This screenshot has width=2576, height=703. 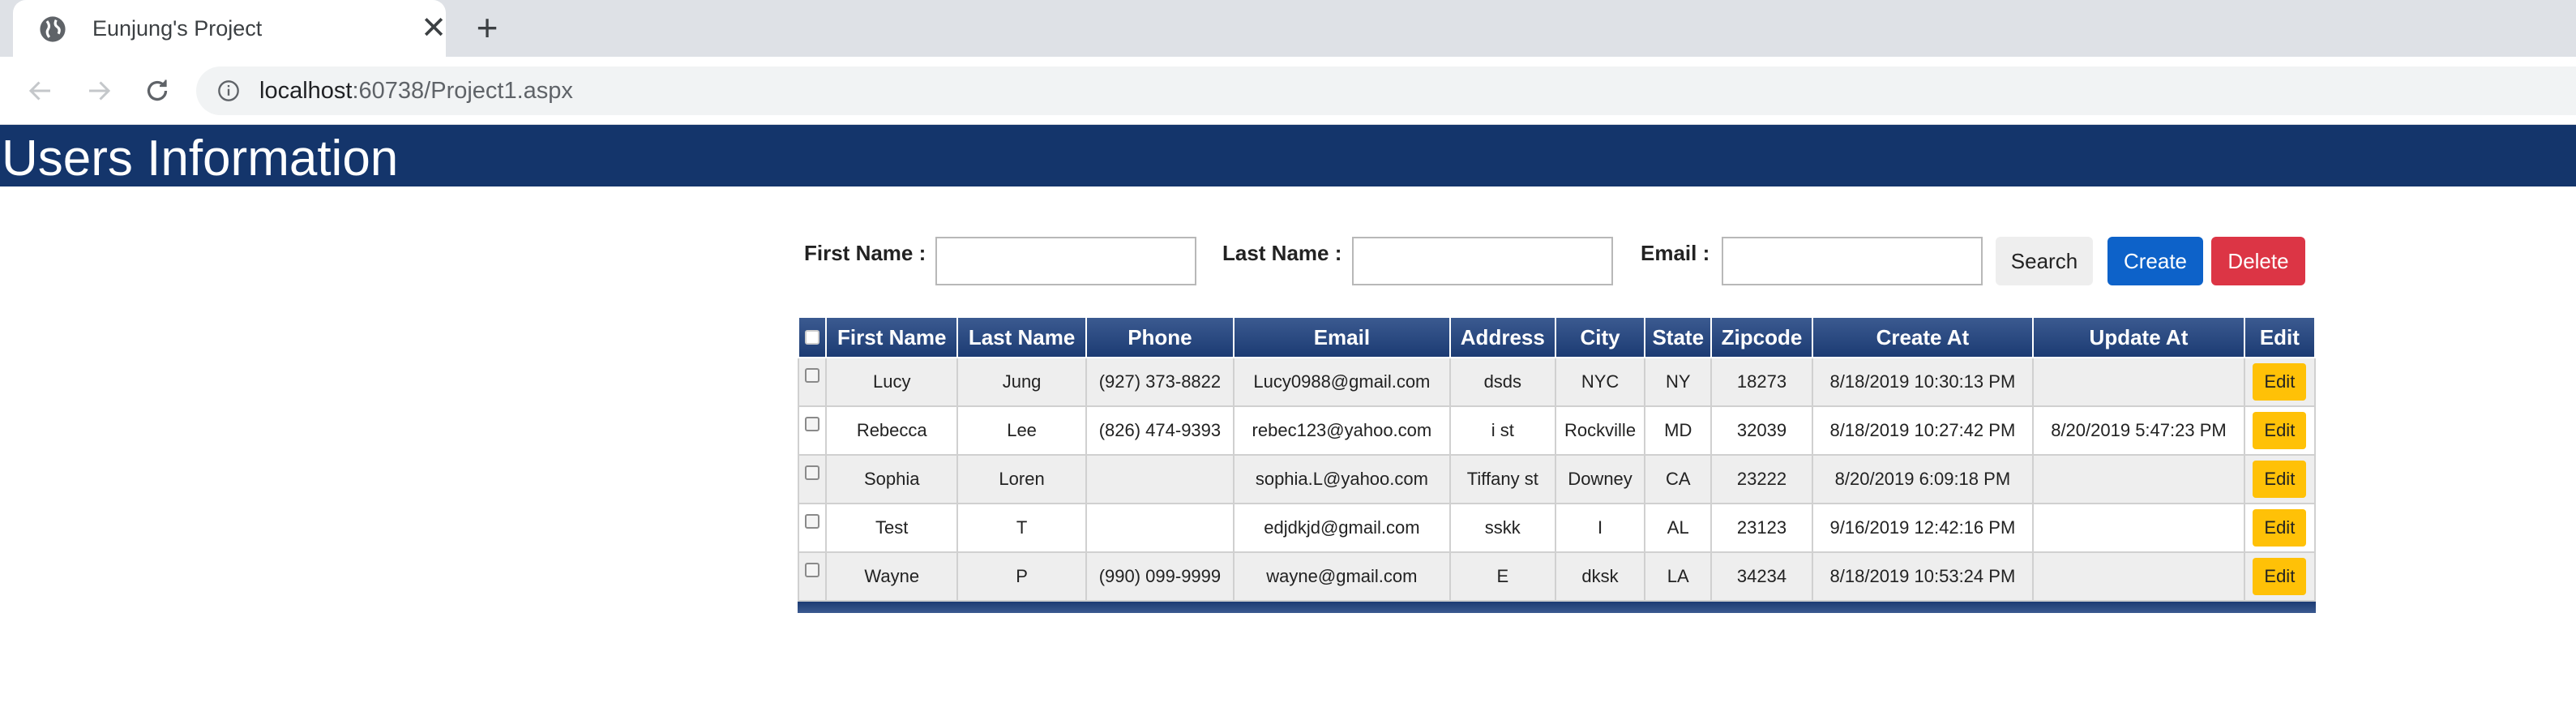 I want to click on column-header: Address, so click(x=1502, y=337).